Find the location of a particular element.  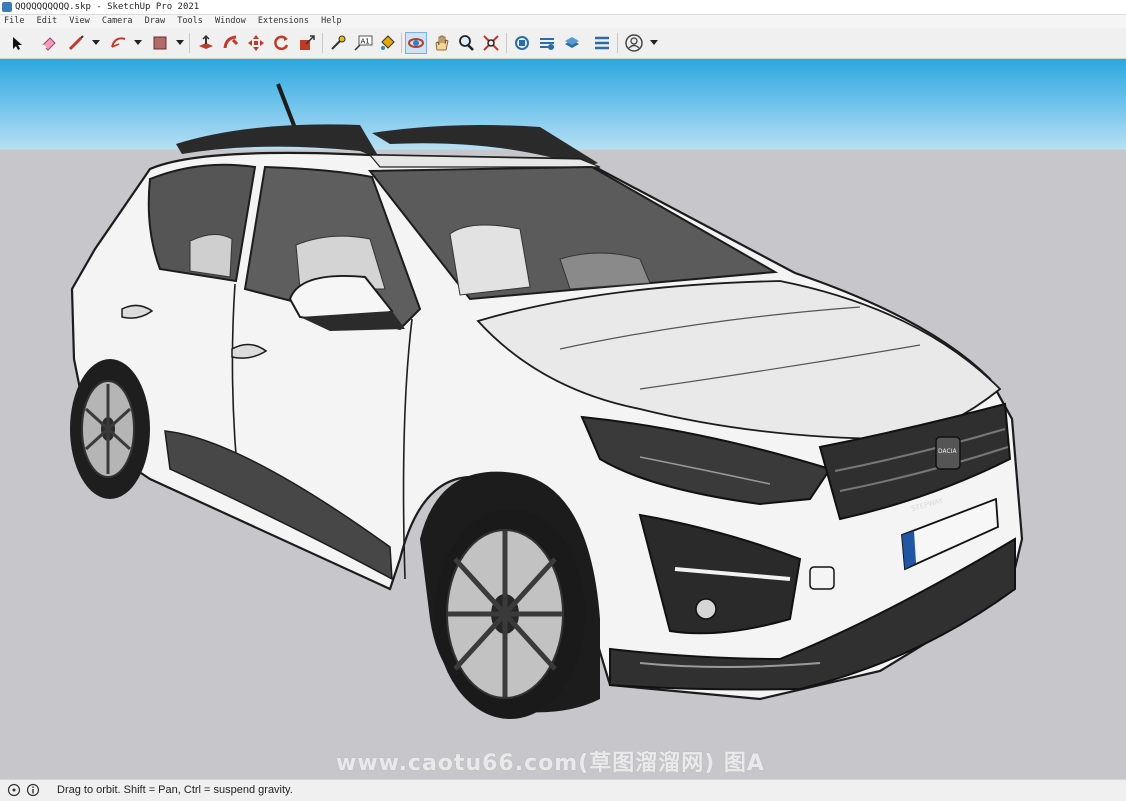

pan-tool-icon is located at coordinates (441, 43).